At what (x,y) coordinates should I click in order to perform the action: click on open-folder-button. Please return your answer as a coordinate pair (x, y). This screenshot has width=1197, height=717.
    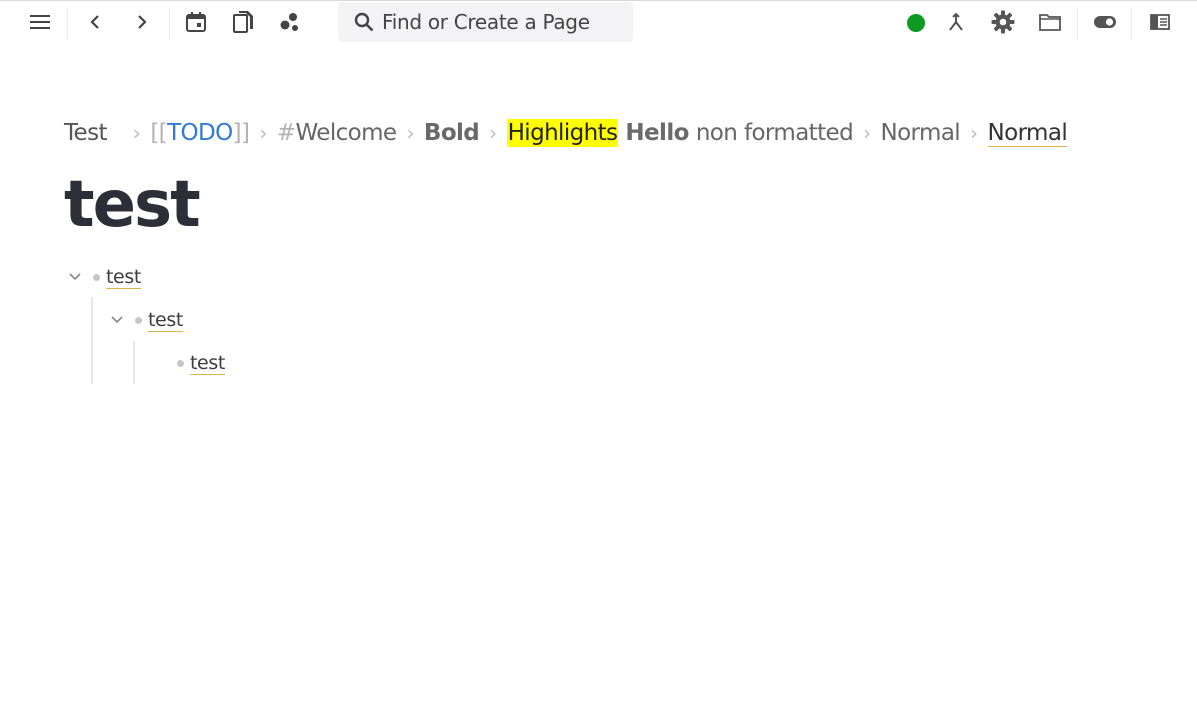
    Looking at the image, I should click on (1050, 22).